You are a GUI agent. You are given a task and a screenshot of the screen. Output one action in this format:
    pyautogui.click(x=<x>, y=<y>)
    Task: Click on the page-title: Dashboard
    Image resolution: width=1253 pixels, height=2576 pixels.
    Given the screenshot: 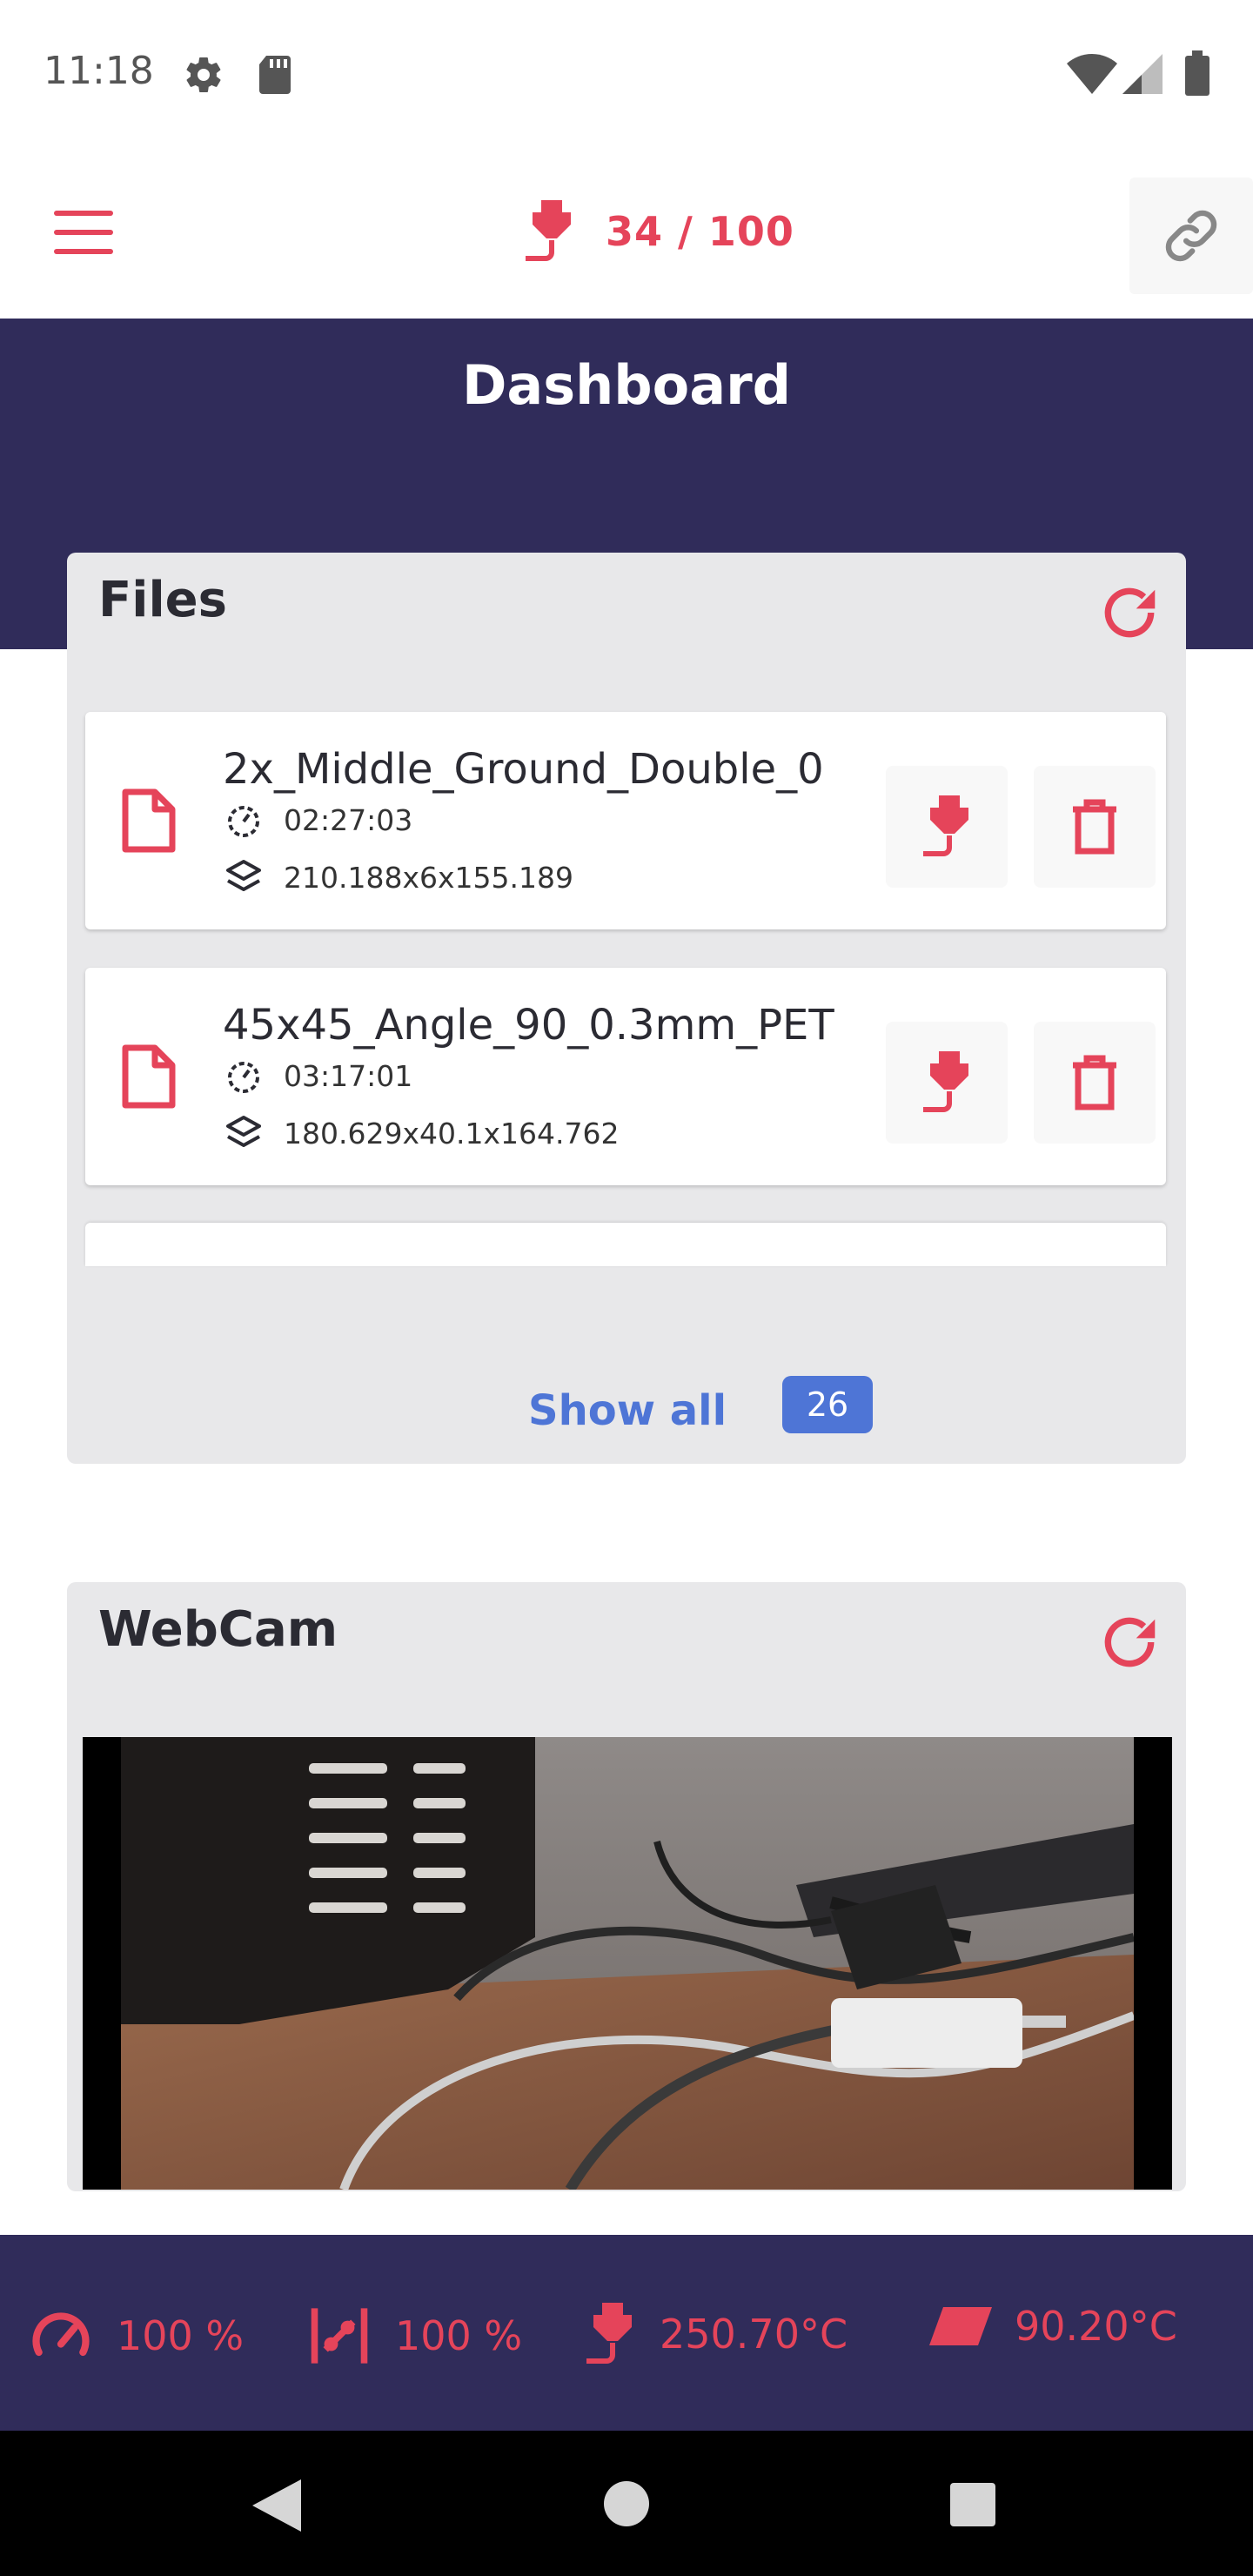 What is the action you would take?
    pyautogui.click(x=626, y=385)
    